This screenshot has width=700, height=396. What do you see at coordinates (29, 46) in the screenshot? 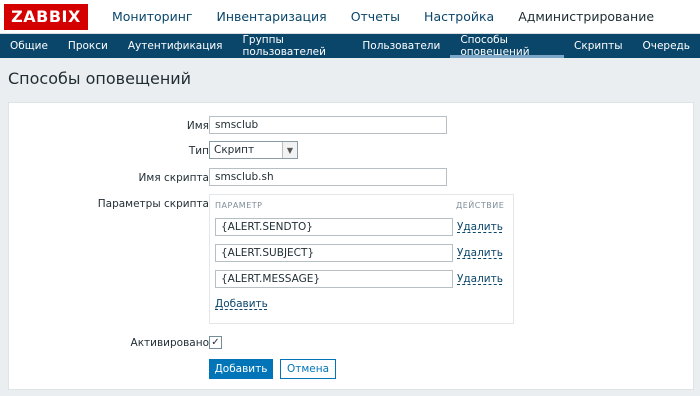
I see `subnav-general: Общие` at bounding box center [29, 46].